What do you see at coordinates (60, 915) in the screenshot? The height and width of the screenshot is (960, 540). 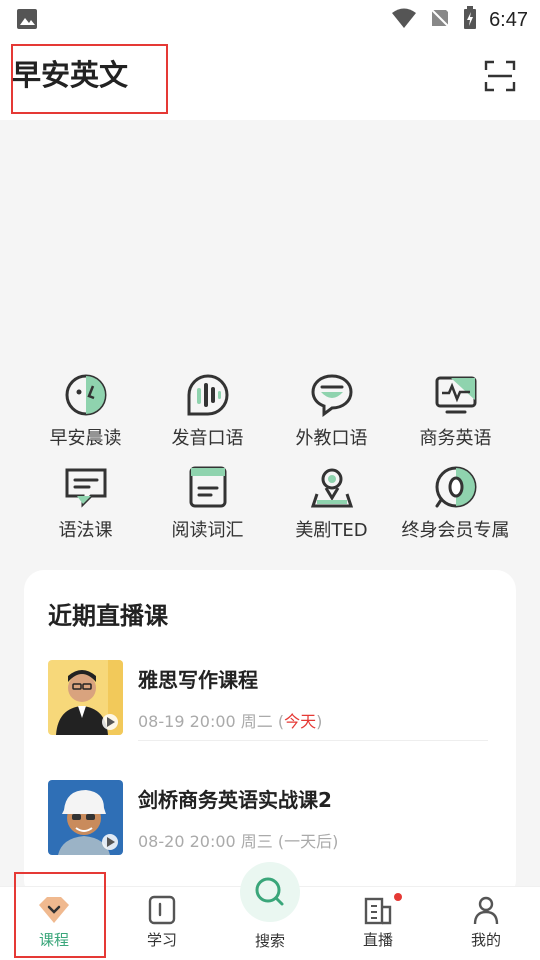 I see `courses-tab-highlight-box` at bounding box center [60, 915].